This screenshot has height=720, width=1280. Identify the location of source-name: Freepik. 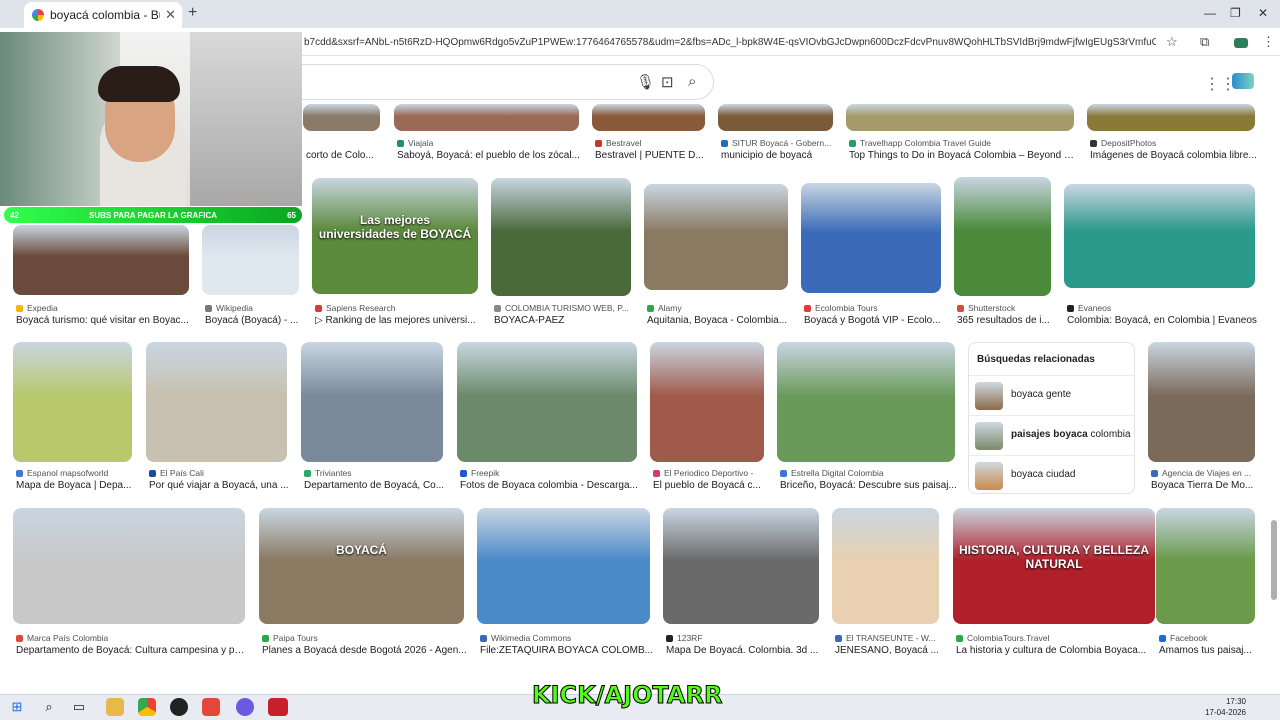
(485, 473).